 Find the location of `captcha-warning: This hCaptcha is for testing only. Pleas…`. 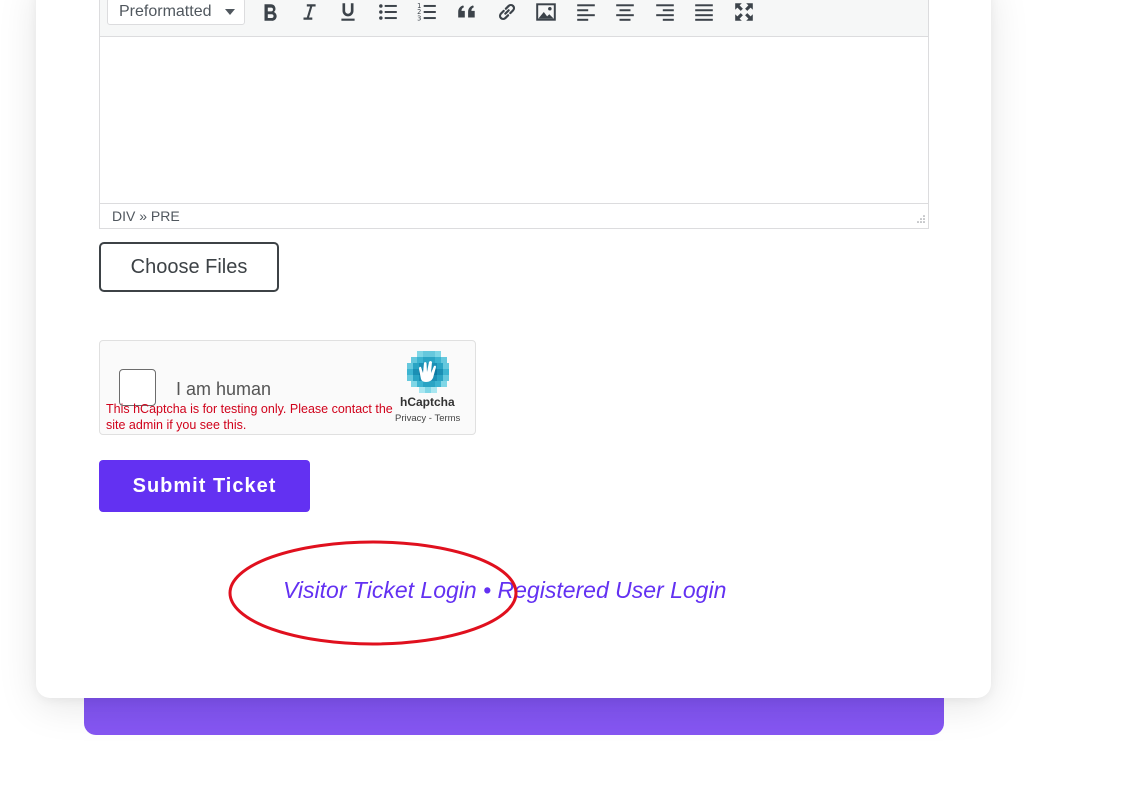

captcha-warning: This hCaptcha is for testing only. Pleas… is located at coordinates (249, 417).